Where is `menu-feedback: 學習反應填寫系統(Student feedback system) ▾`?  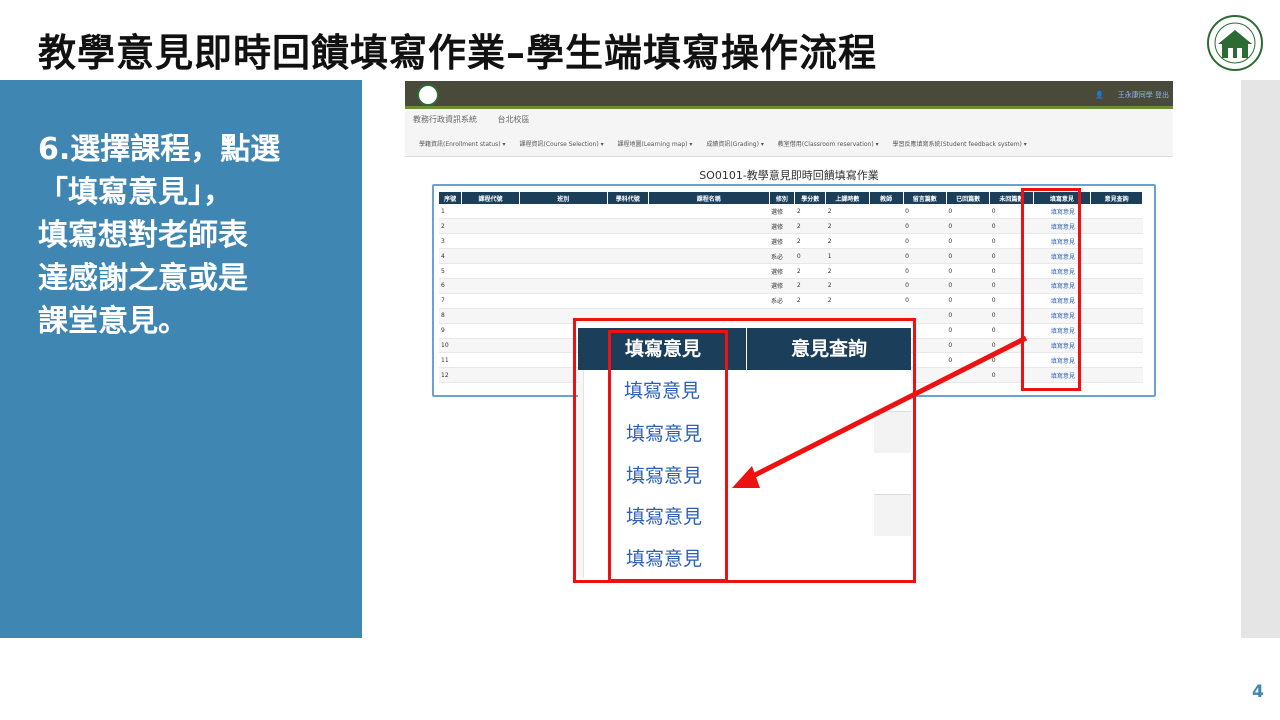
menu-feedback: 學習反應填寫系統(Student feedback system) ▾ is located at coordinates (960, 144).